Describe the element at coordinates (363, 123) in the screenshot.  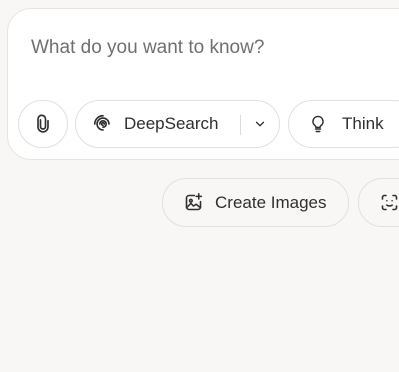
I see `think-label: Think` at that location.